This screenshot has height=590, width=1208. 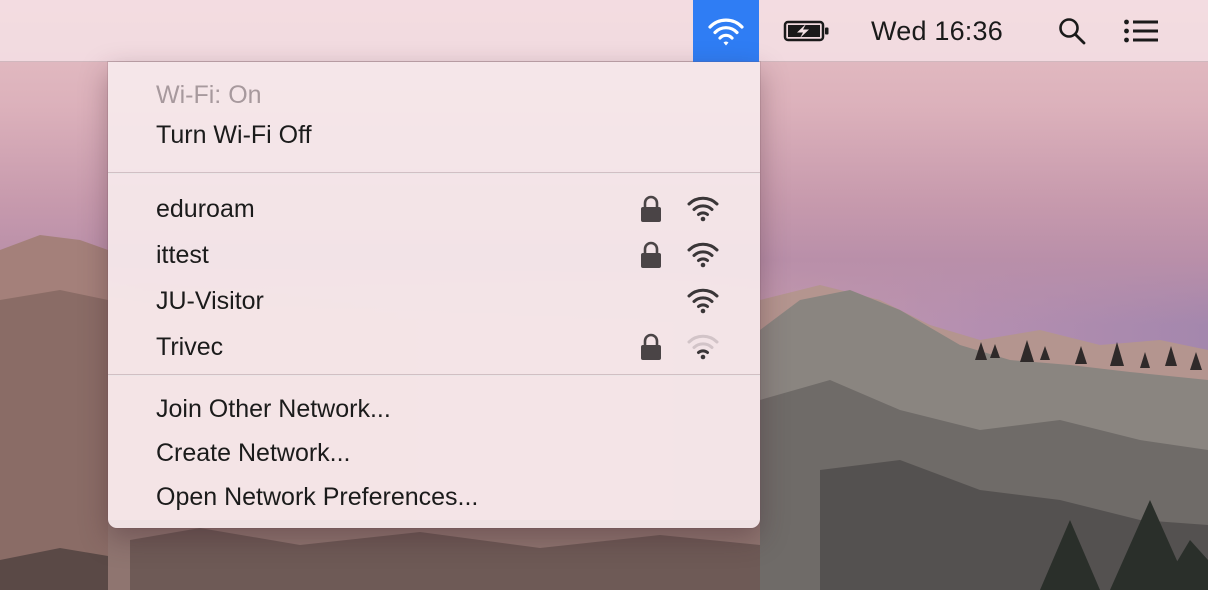 I want to click on spotlight-search-button, so click(x=1072, y=31).